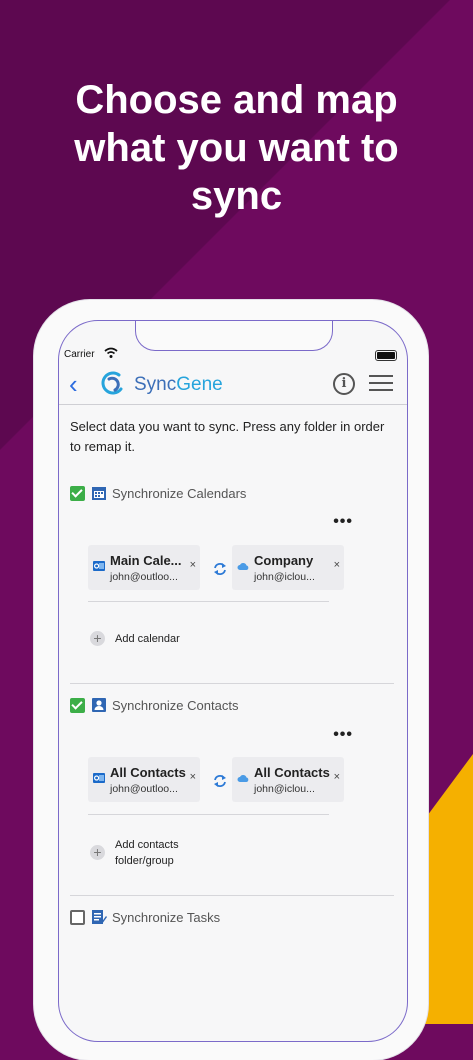 Image resolution: width=473 pixels, height=1060 pixels. Describe the element at coordinates (199, 384) in the screenshot. I see `brand-gene: Gene` at that location.